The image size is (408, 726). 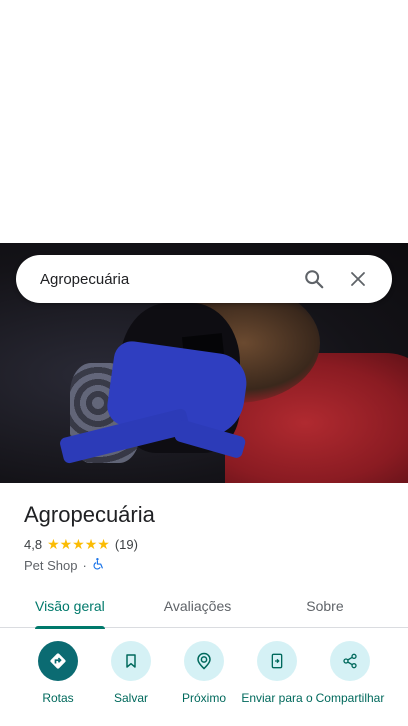 I want to click on directions-button: Rotas, so click(x=58, y=673).